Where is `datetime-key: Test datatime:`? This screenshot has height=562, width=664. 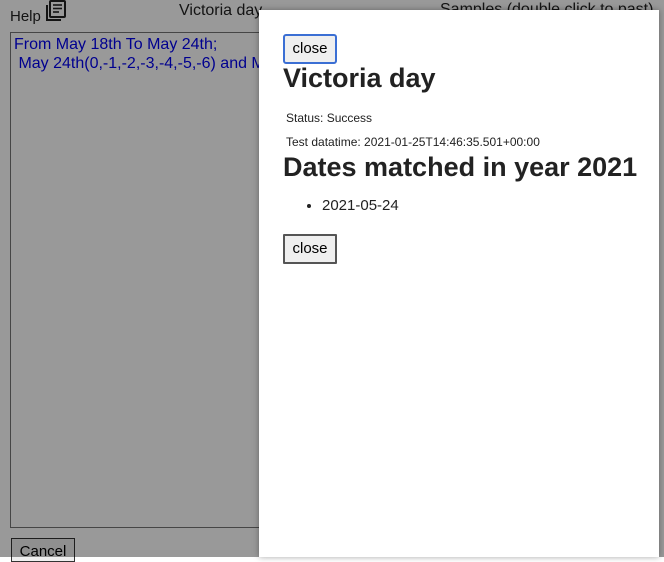
datetime-key: Test datatime: is located at coordinates (323, 142).